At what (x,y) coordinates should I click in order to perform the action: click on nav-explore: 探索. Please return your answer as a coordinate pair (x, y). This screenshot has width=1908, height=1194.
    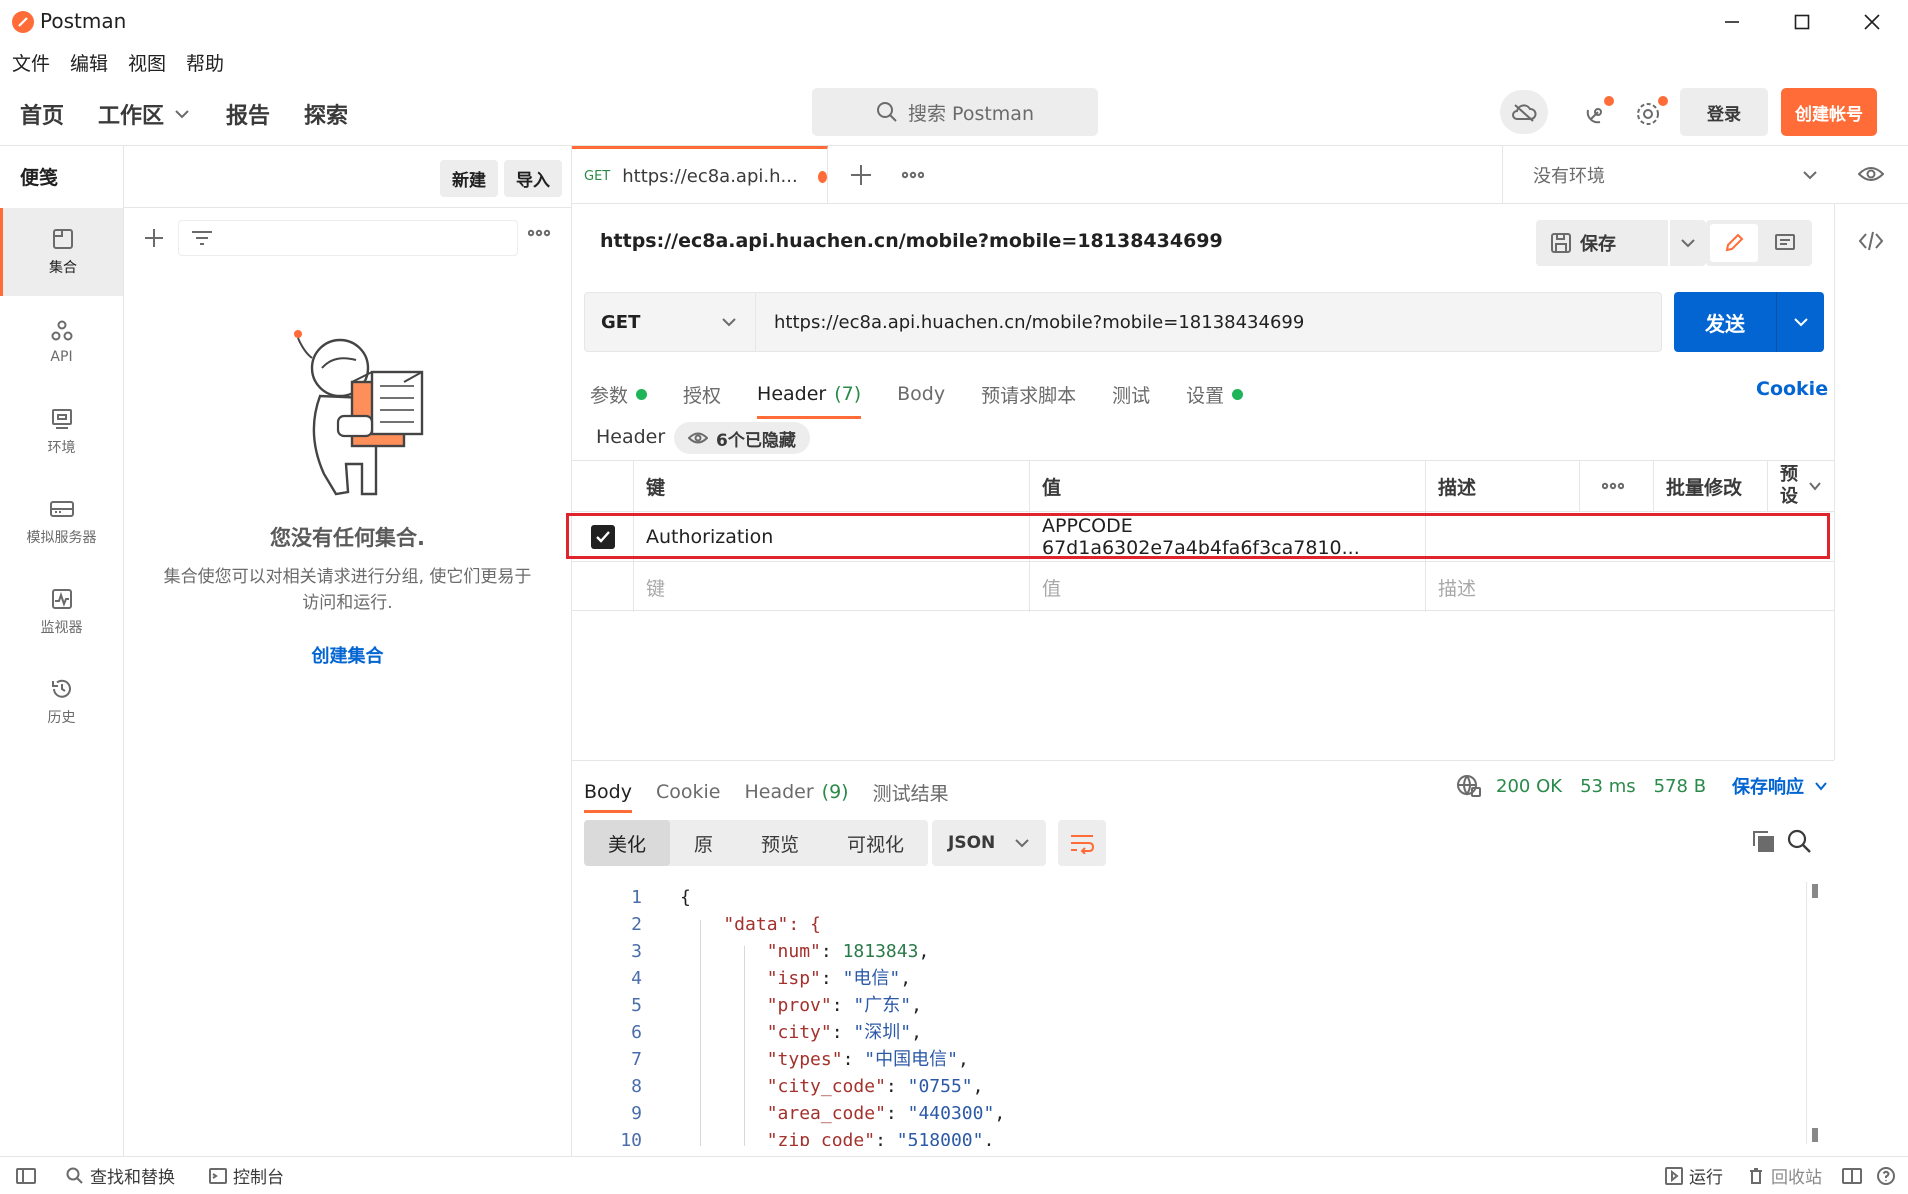
    Looking at the image, I should click on (326, 114).